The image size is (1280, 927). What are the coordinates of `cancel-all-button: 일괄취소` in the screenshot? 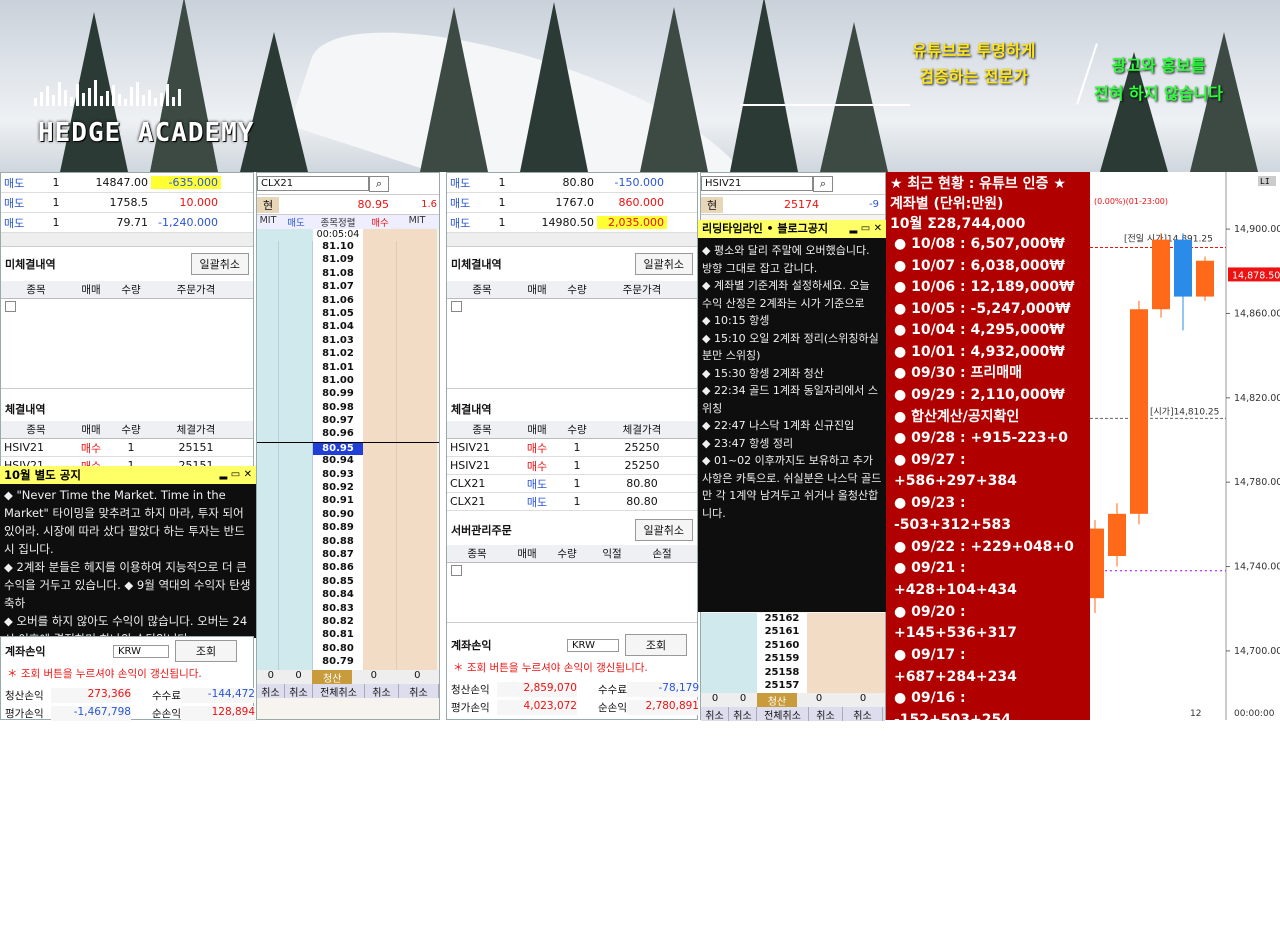 It's located at (663, 264).